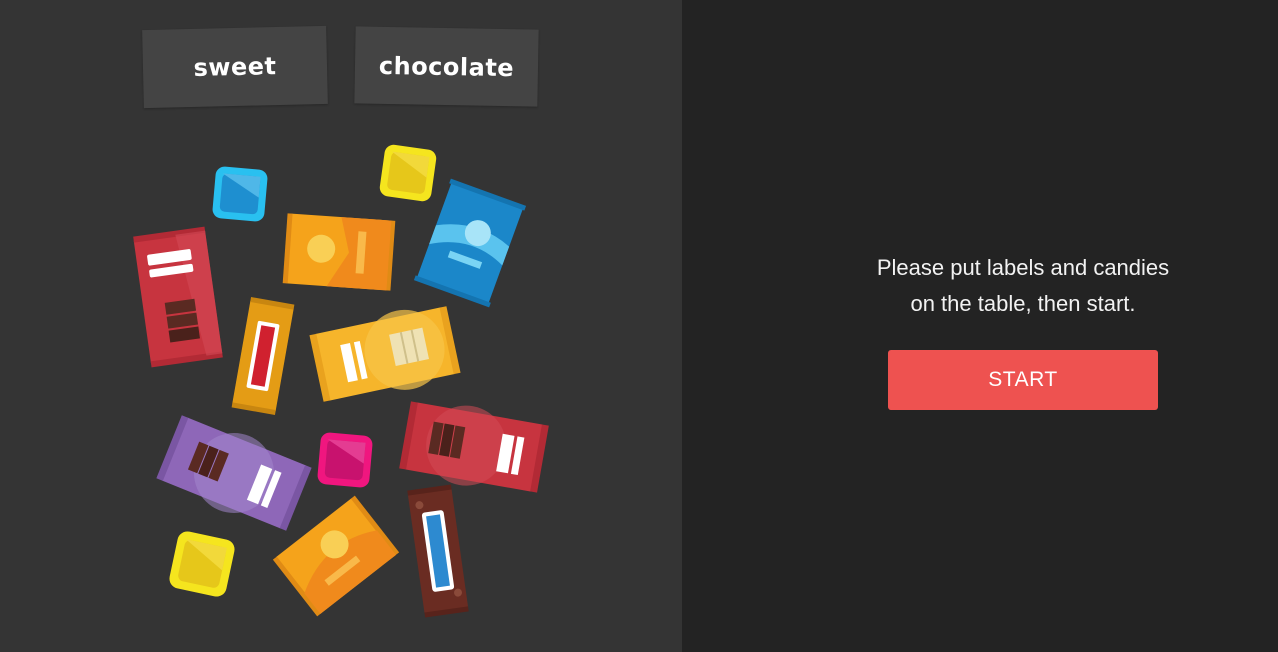  I want to click on yellow-square-candy, so click(408, 173).